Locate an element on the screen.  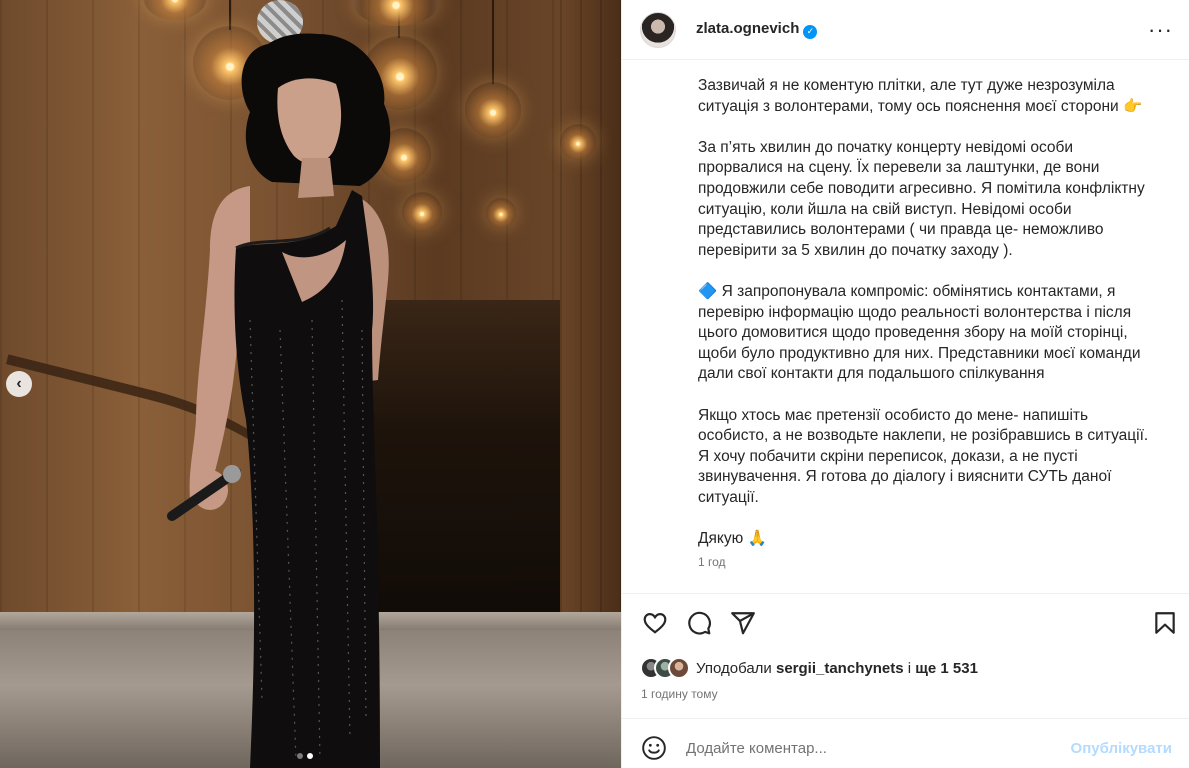
post-header: zlata.ognevich ✓ ··· is located at coordinates (905, 30).